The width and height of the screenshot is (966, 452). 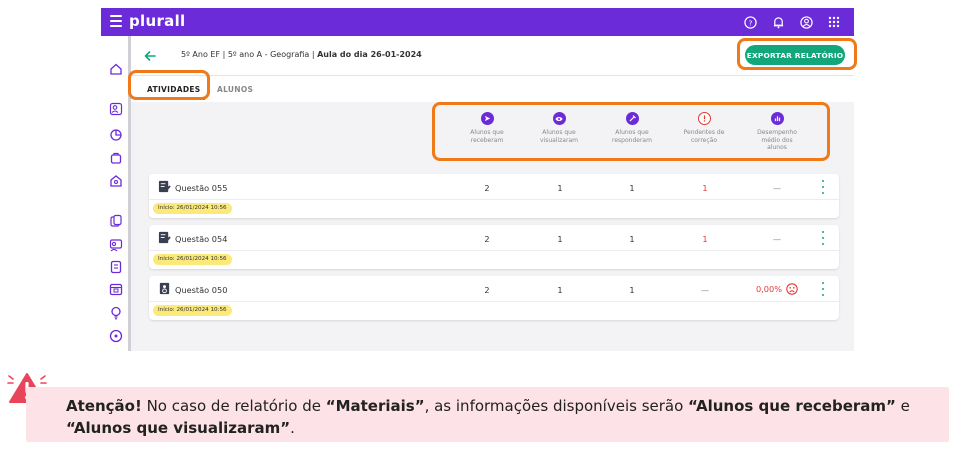 What do you see at coordinates (116, 69) in the screenshot?
I see `home-icon` at bounding box center [116, 69].